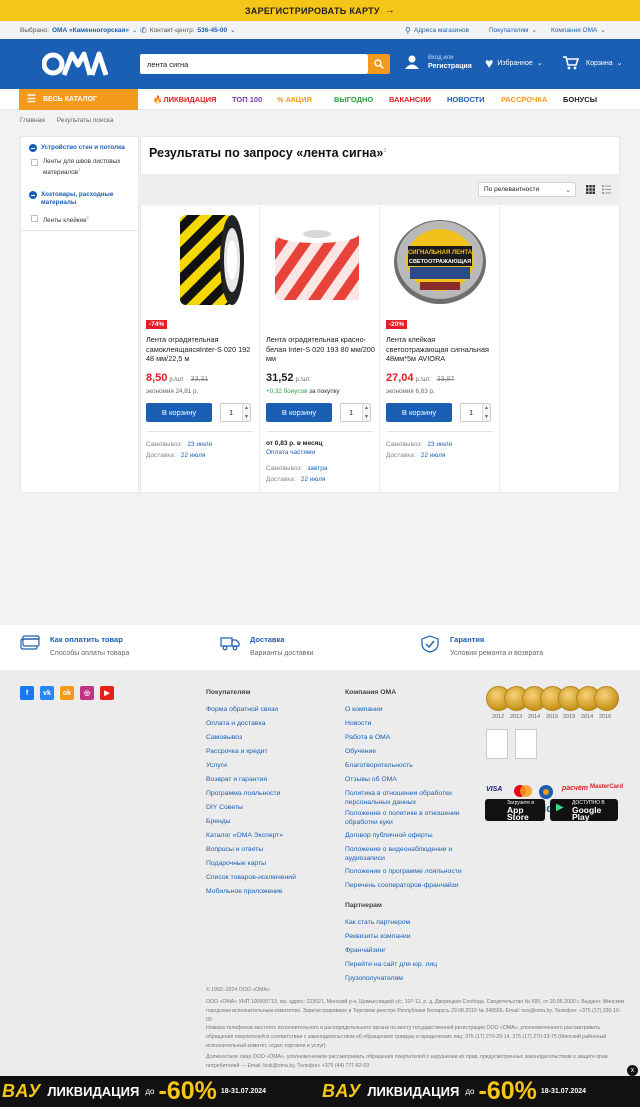 Image resolution: width=640 pixels, height=1107 pixels. Describe the element at coordinates (402, 780) in the screenshot. I see `footer-link: Отзывы об ОМА` at that location.